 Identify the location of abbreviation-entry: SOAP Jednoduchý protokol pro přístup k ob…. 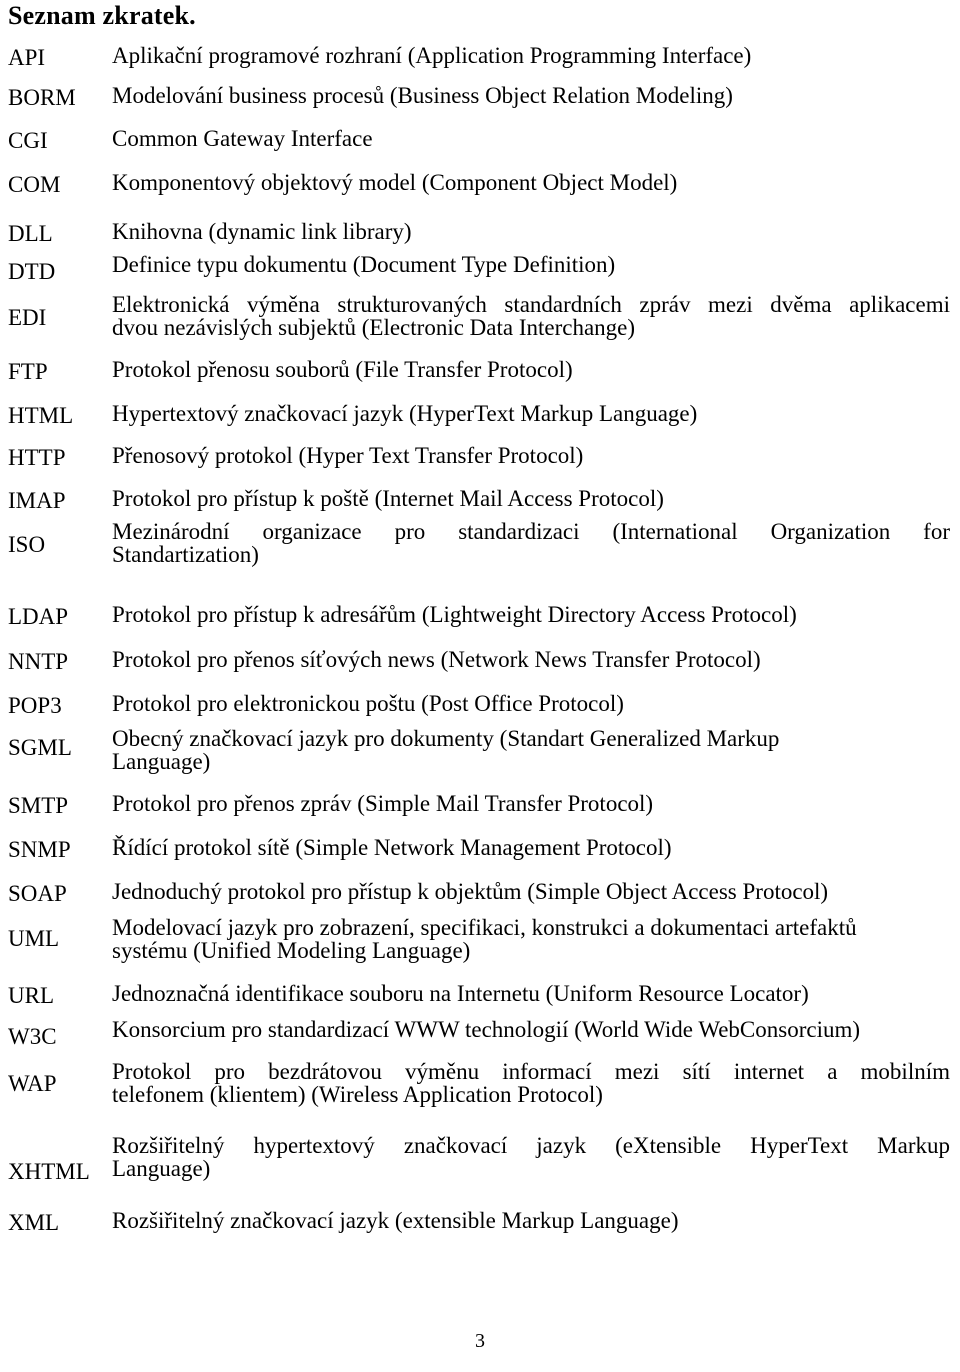
(480, 893).